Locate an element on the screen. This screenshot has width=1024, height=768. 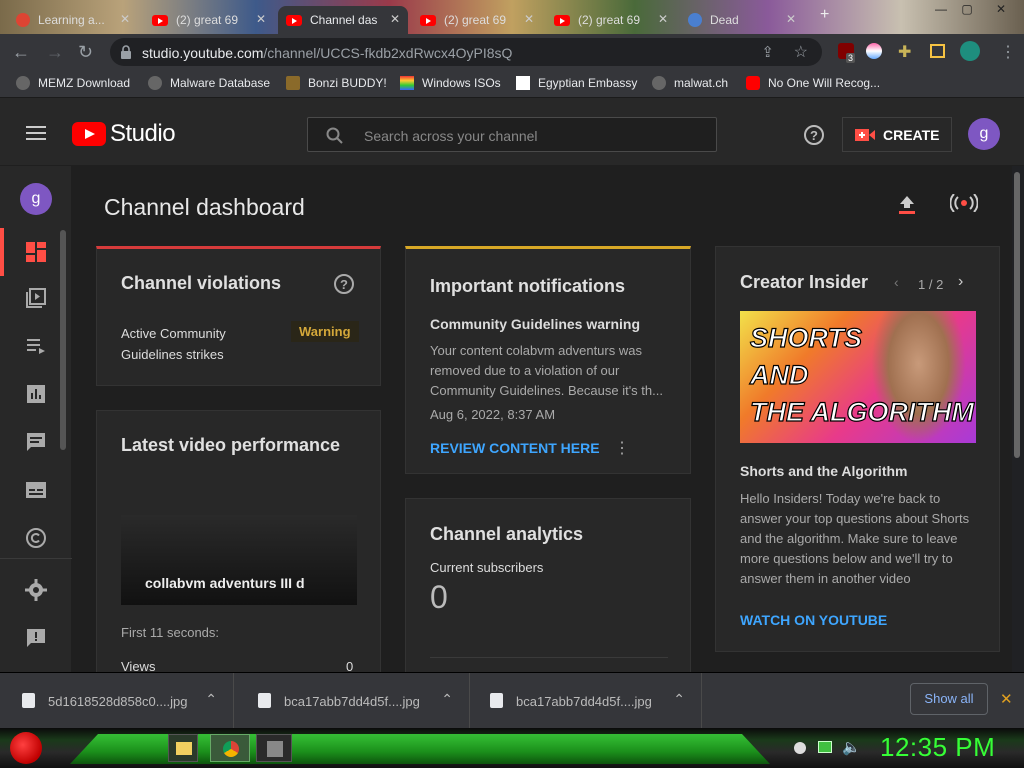
show-all-button: Show all is located at coordinates (949, 699).